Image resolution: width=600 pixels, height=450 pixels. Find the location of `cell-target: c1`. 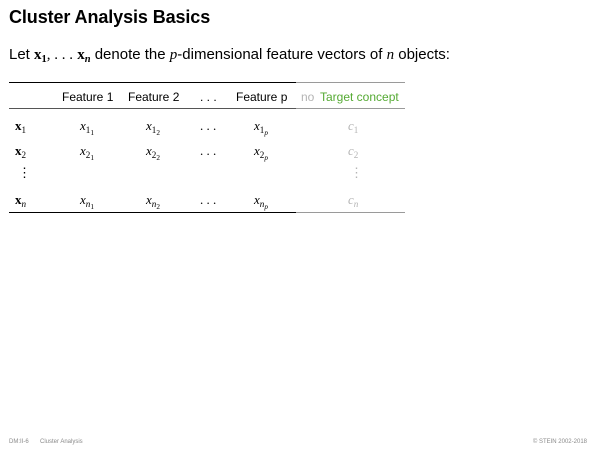

cell-target: c1 is located at coordinates (353, 126).